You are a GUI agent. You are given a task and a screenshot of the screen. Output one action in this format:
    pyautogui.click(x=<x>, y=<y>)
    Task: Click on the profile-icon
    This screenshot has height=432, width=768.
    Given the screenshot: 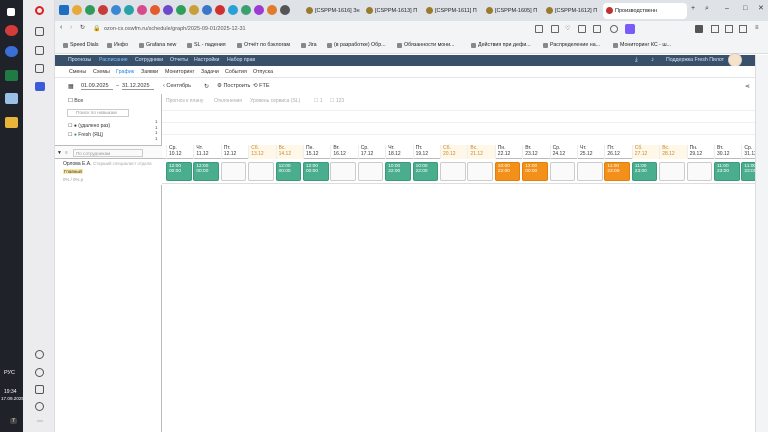 What is the action you would take?
    pyautogui.click(x=614, y=29)
    